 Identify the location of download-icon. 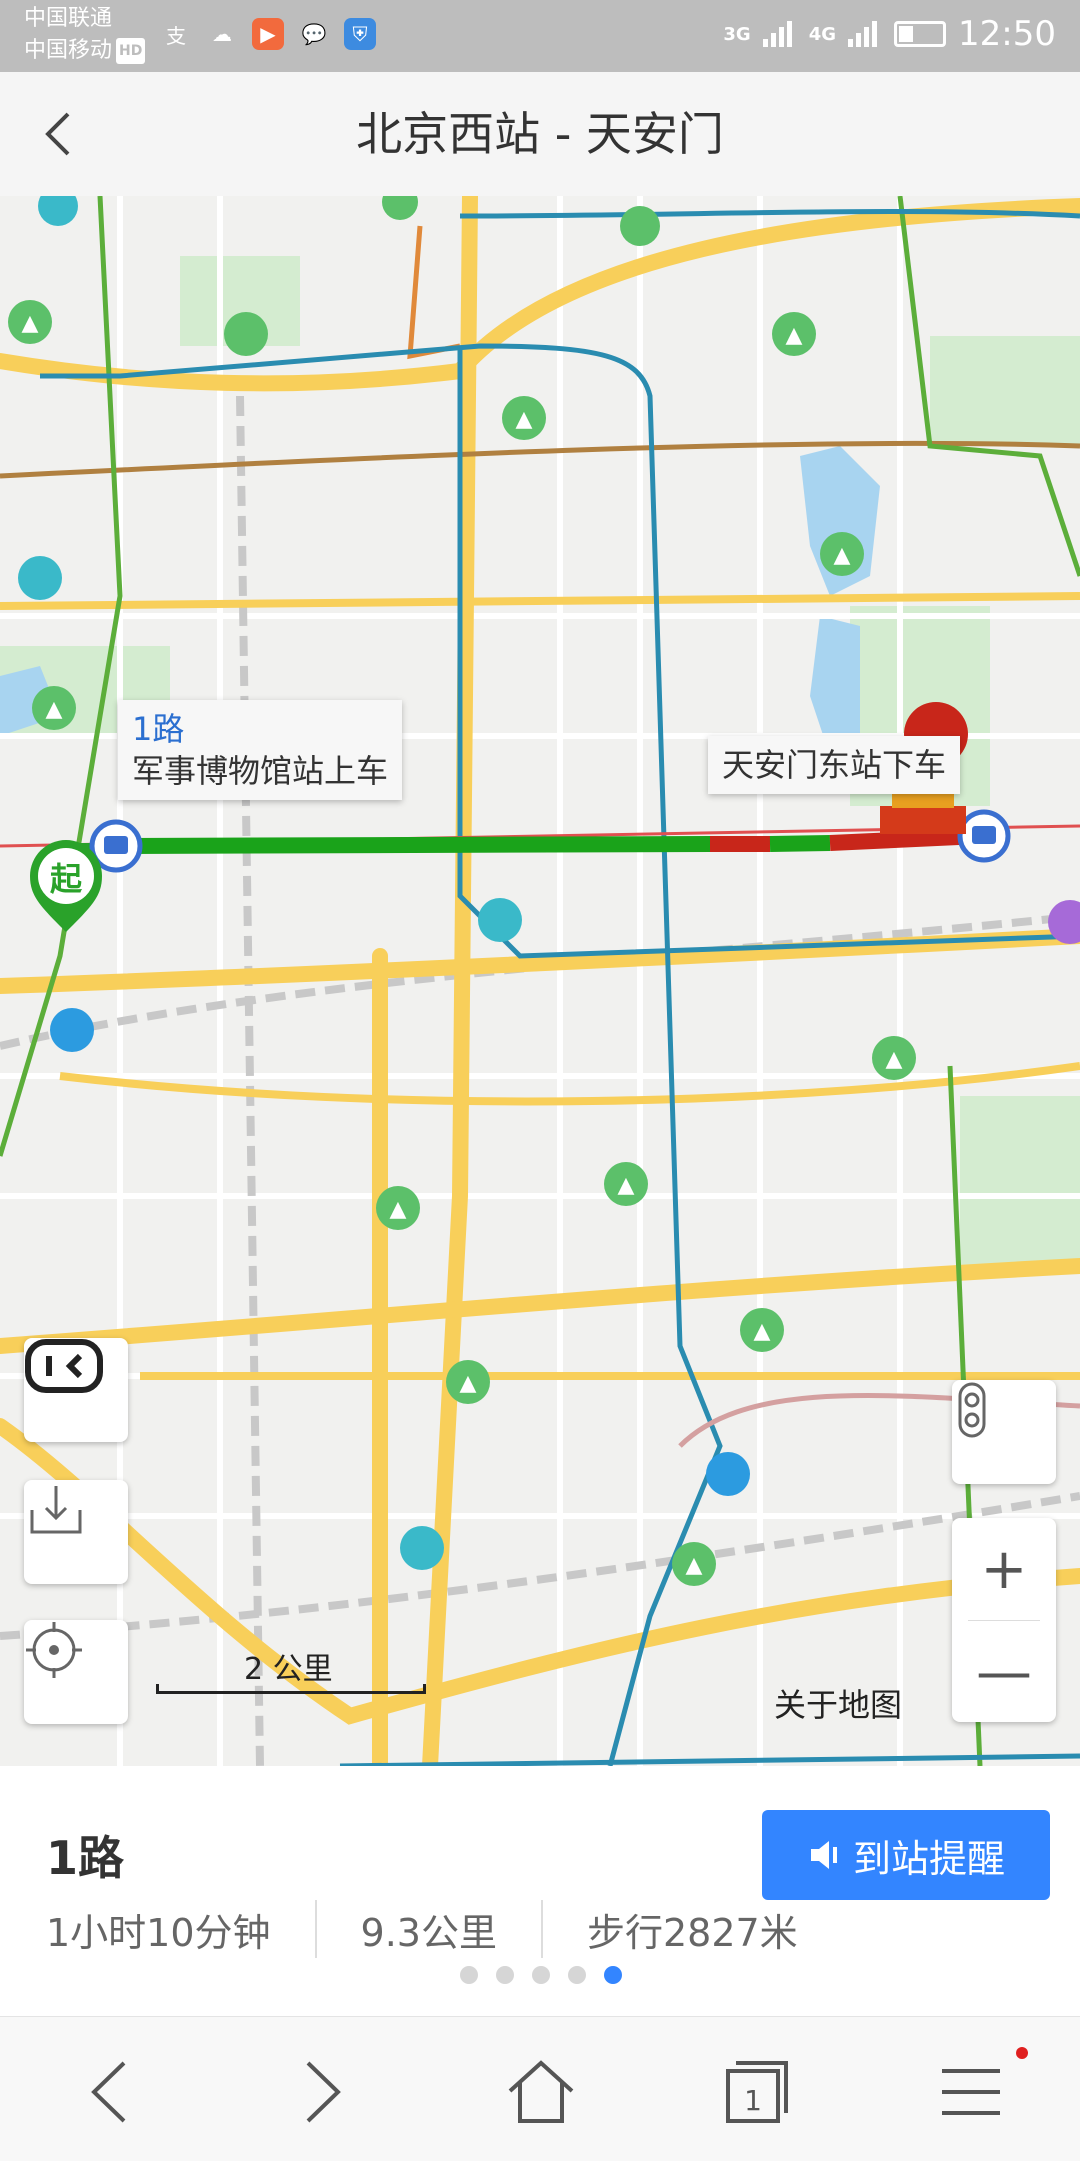
(56, 1510).